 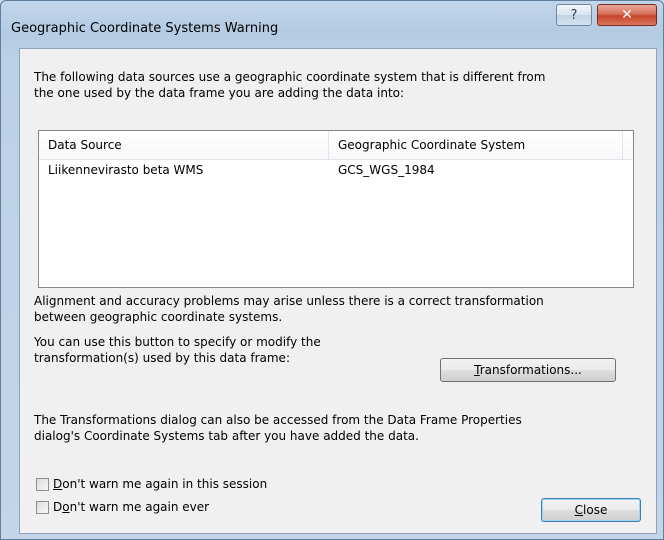 I want to click on window-title: Geographic Coordinate Systems Warning, so click(x=145, y=28).